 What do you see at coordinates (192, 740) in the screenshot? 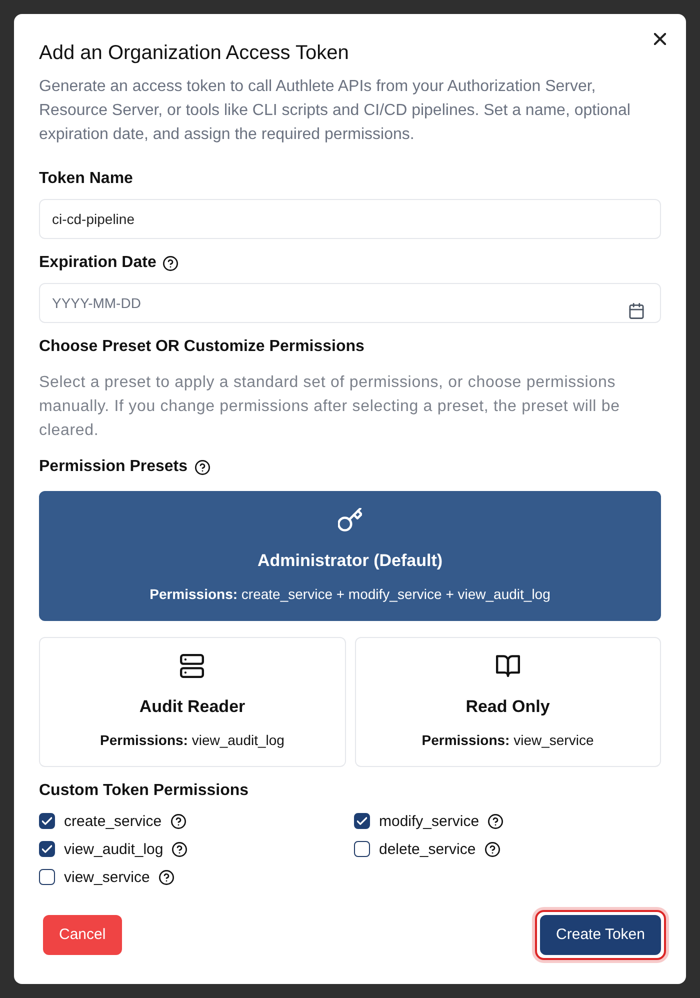
I see `preset-permissions: Permissions: view_audit_log` at bounding box center [192, 740].